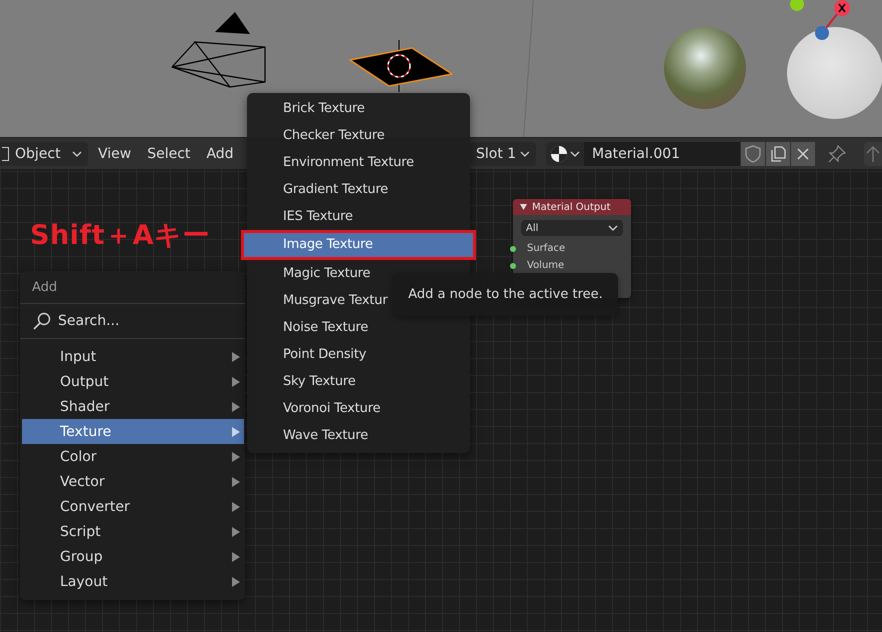 The image size is (882, 632). What do you see at coordinates (358, 108) in the screenshot?
I see `menu-item: Brick Texture` at bounding box center [358, 108].